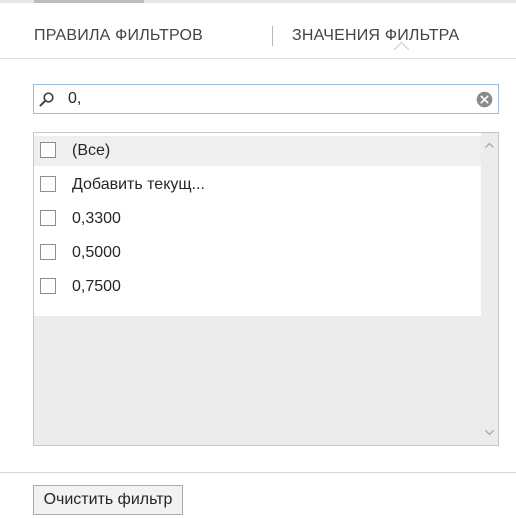 Image resolution: width=516 pixels, height=519 pixels. Describe the element at coordinates (403, 51) in the screenshot. I see `active-tab-indicator` at that location.